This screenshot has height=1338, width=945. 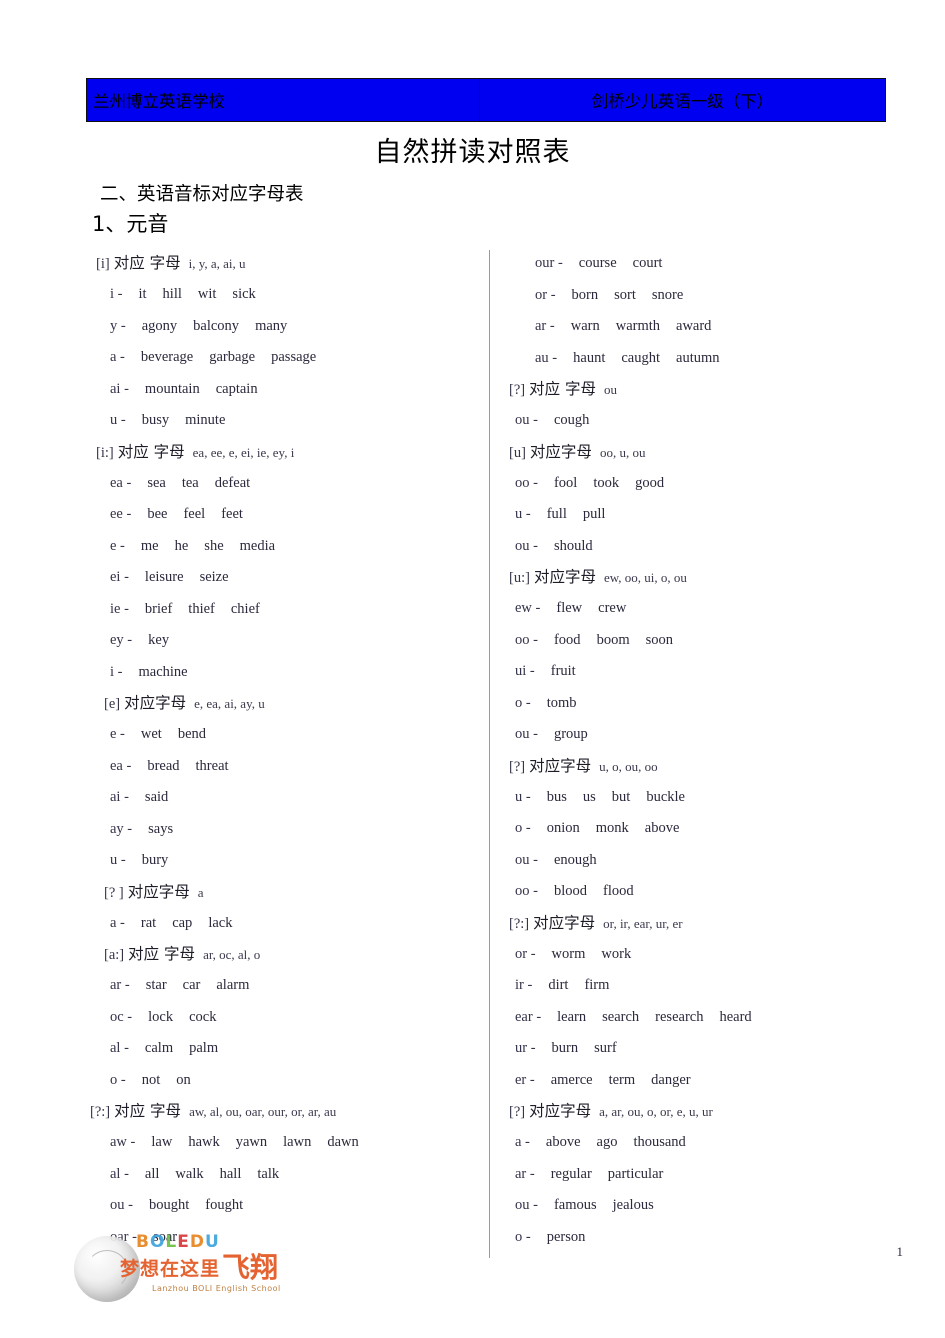 What do you see at coordinates (679, 1016) in the screenshot?
I see `example-word: research` at bounding box center [679, 1016].